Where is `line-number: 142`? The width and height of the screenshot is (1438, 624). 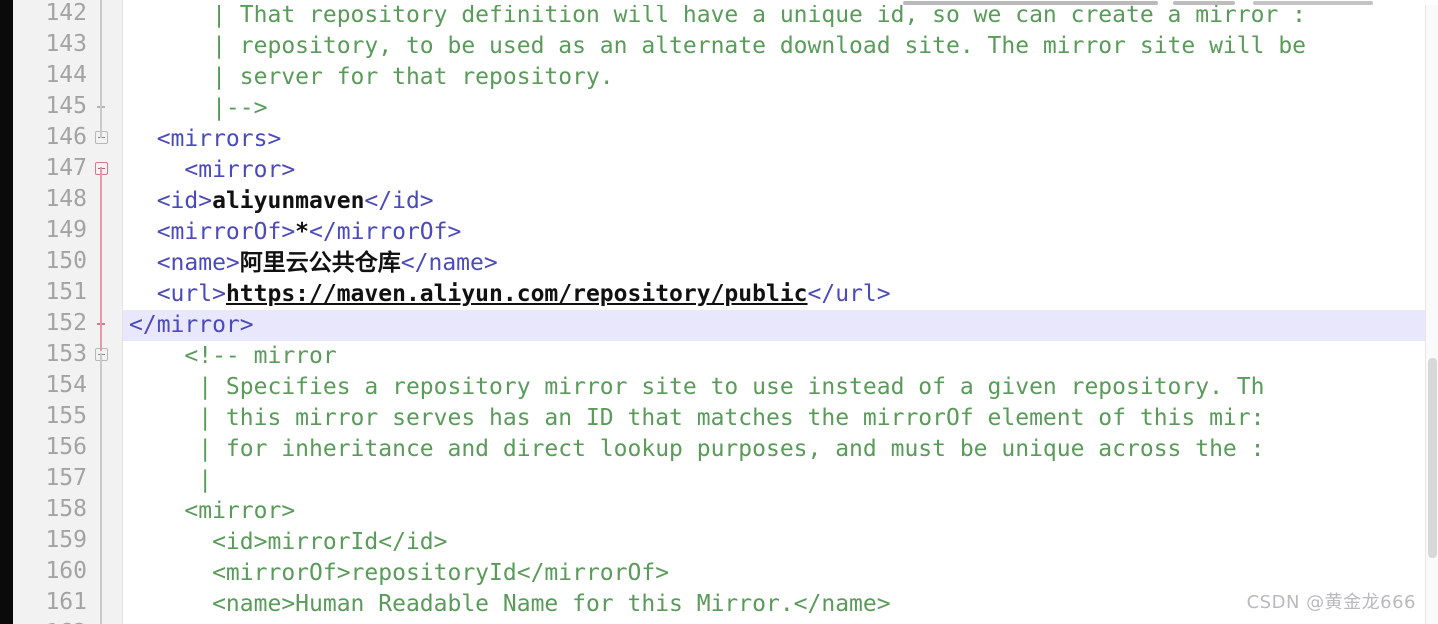
line-number: 142 is located at coordinates (66, 13).